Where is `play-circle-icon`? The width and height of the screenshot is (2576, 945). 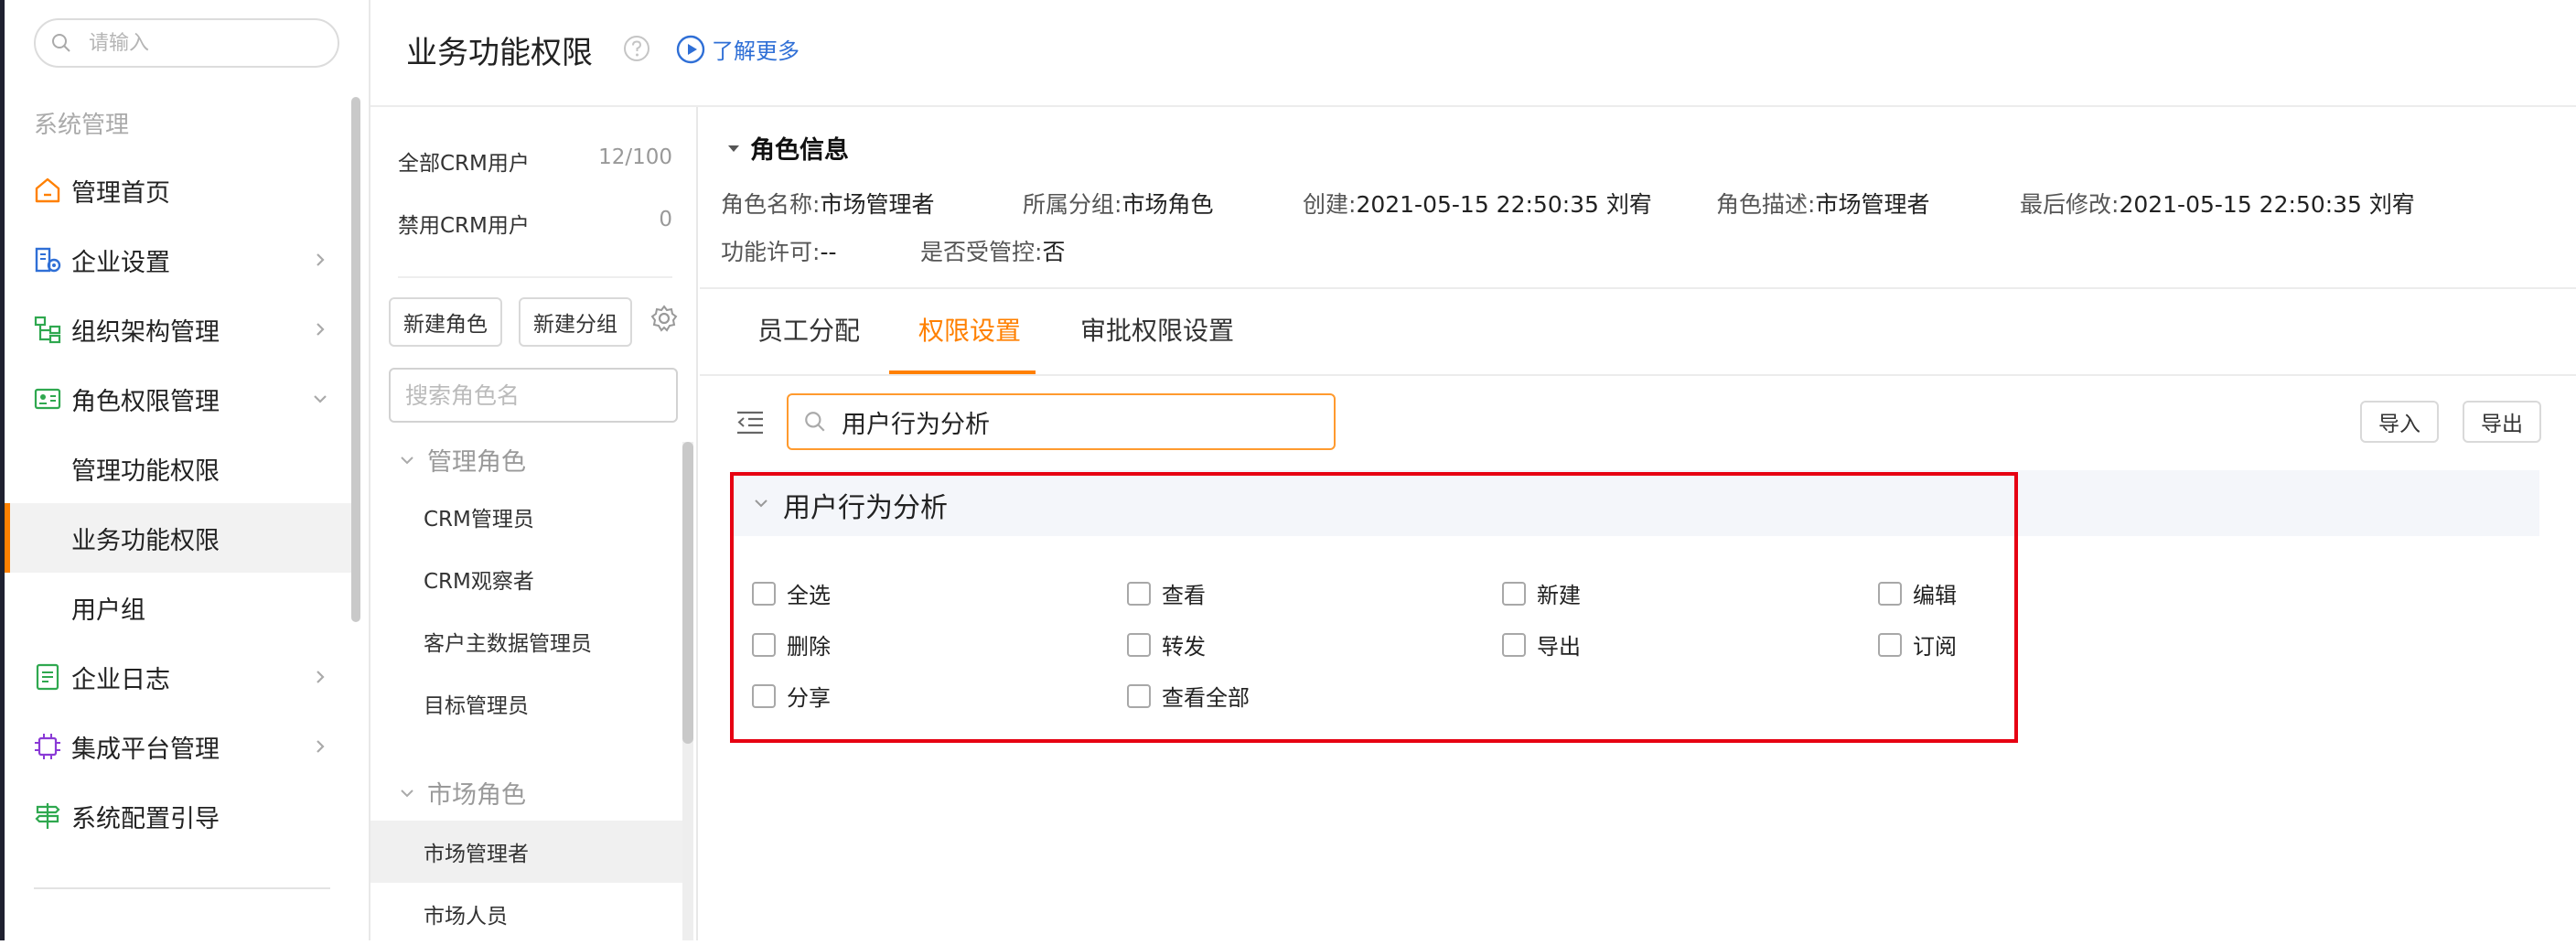 play-circle-icon is located at coordinates (691, 49).